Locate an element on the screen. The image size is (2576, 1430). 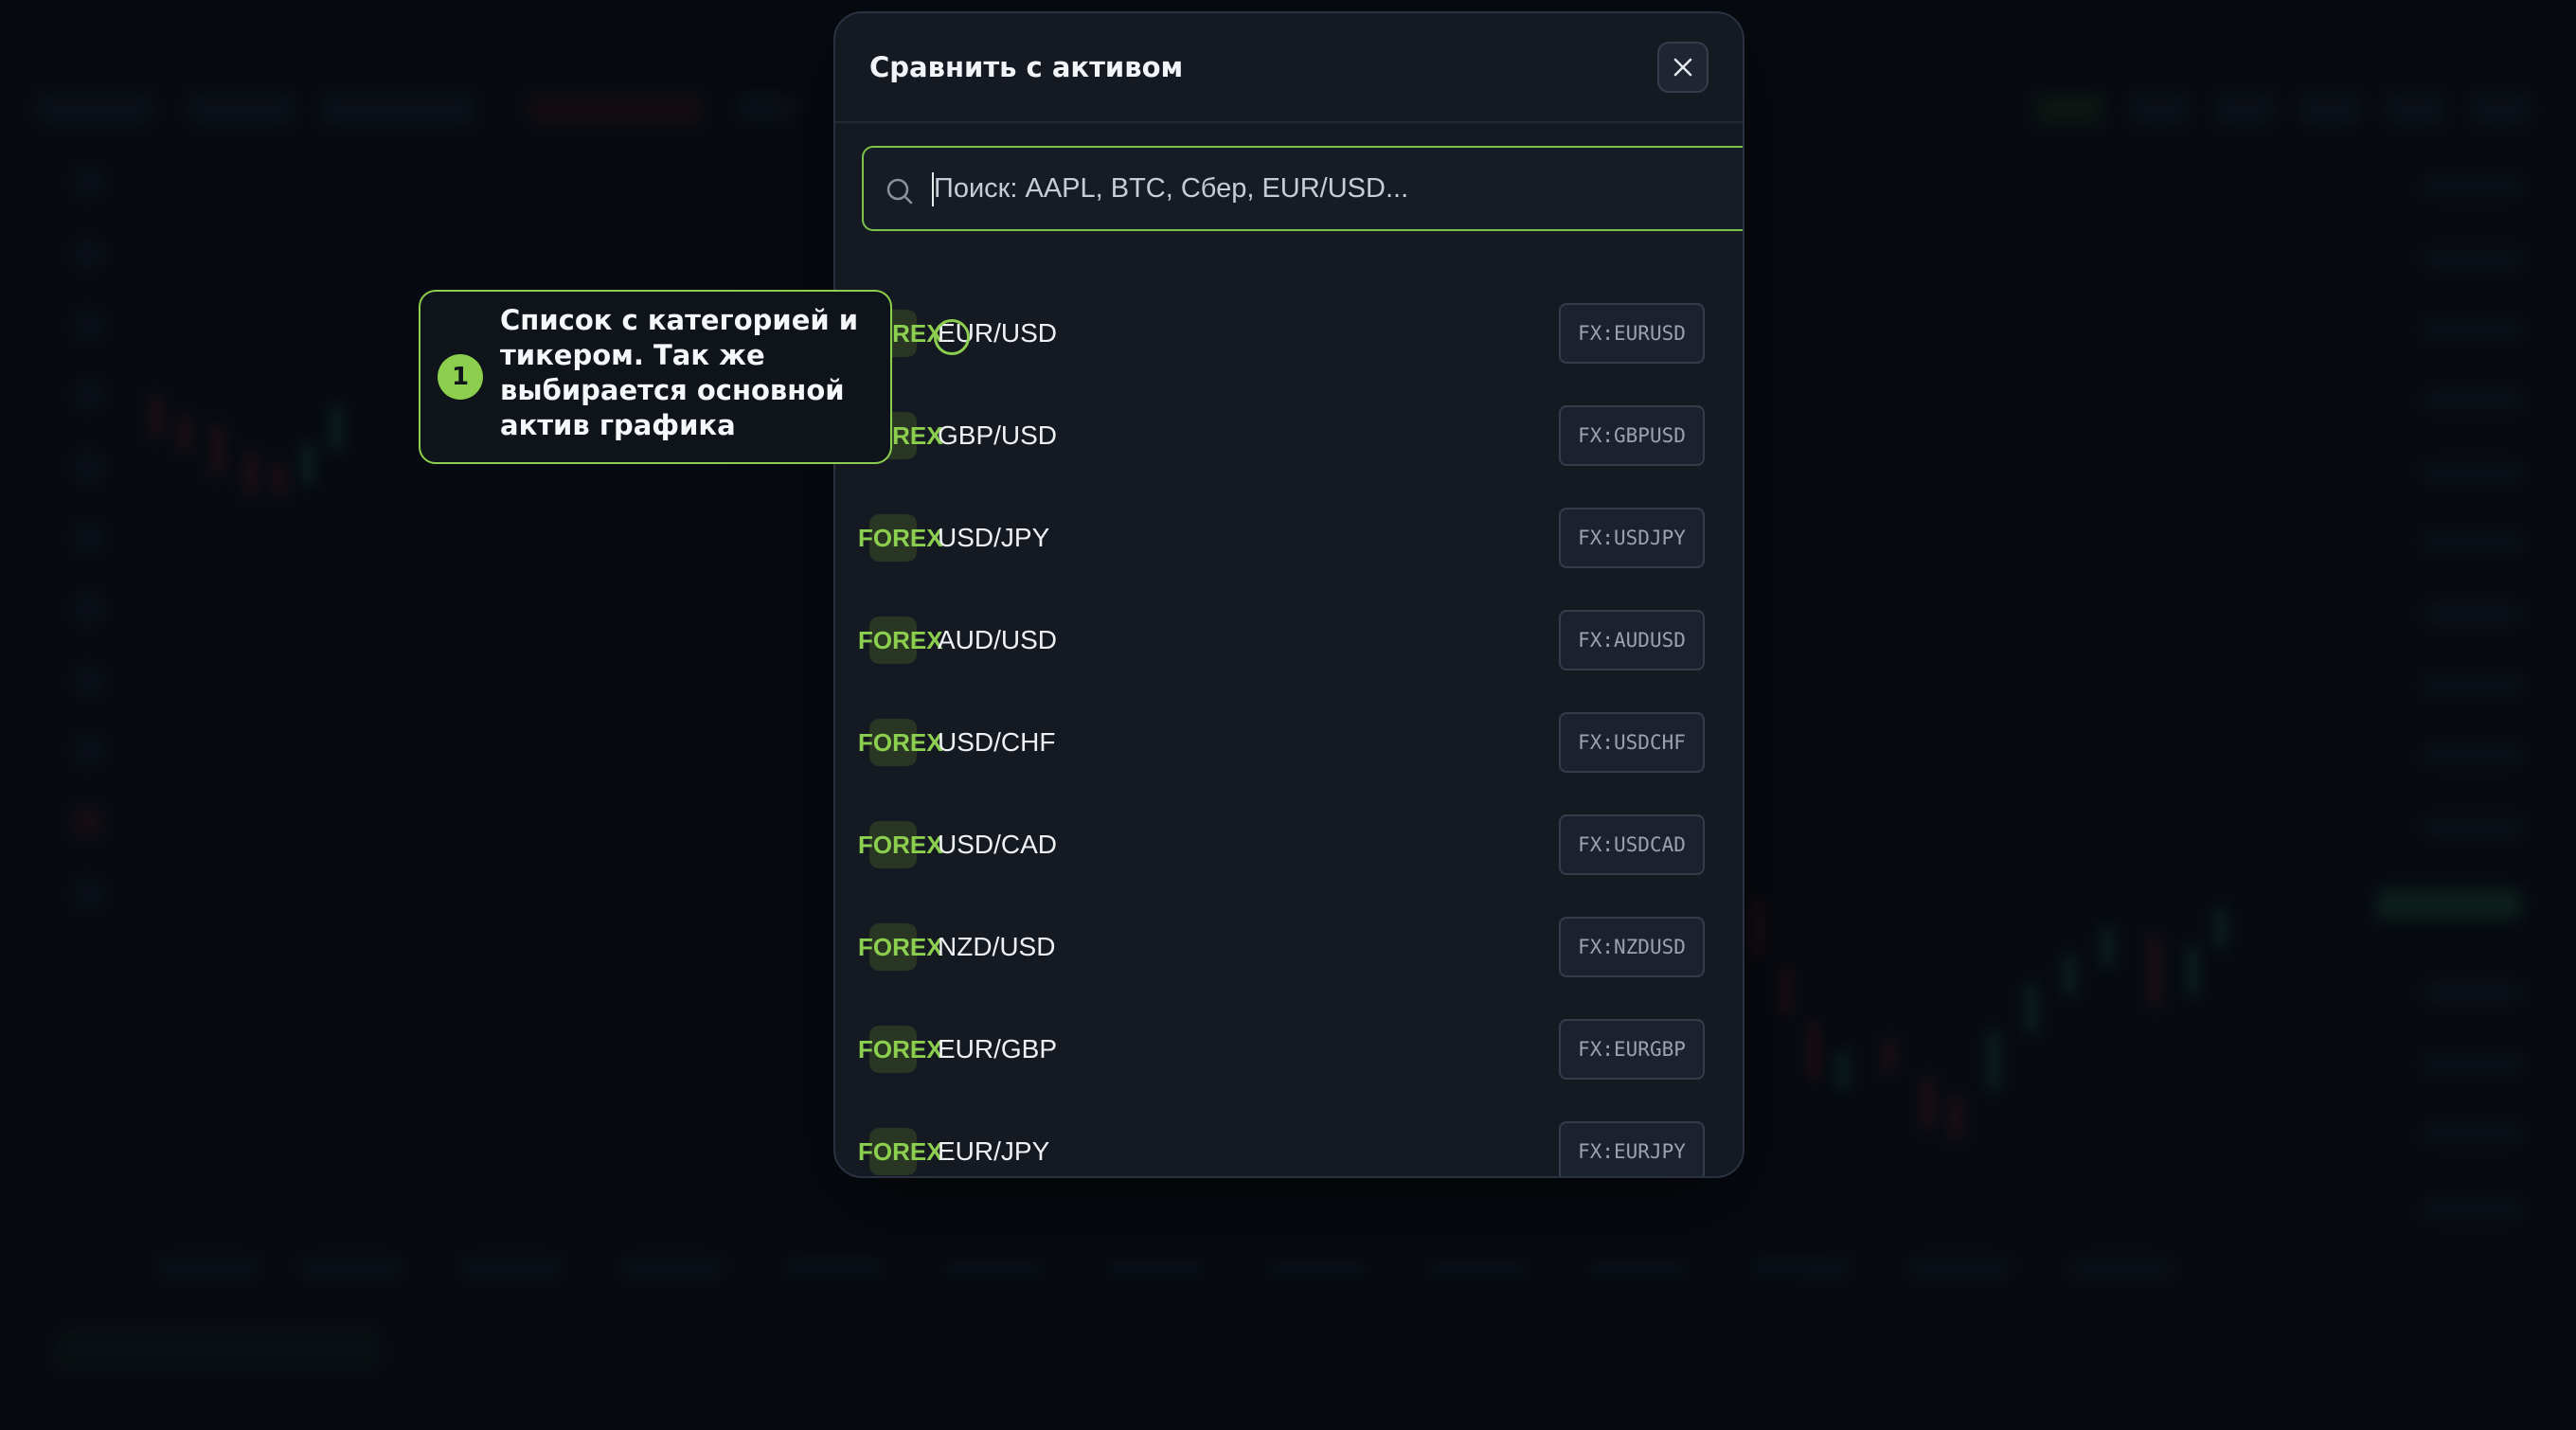
callout-step-number: 1 is located at coordinates (460, 377).